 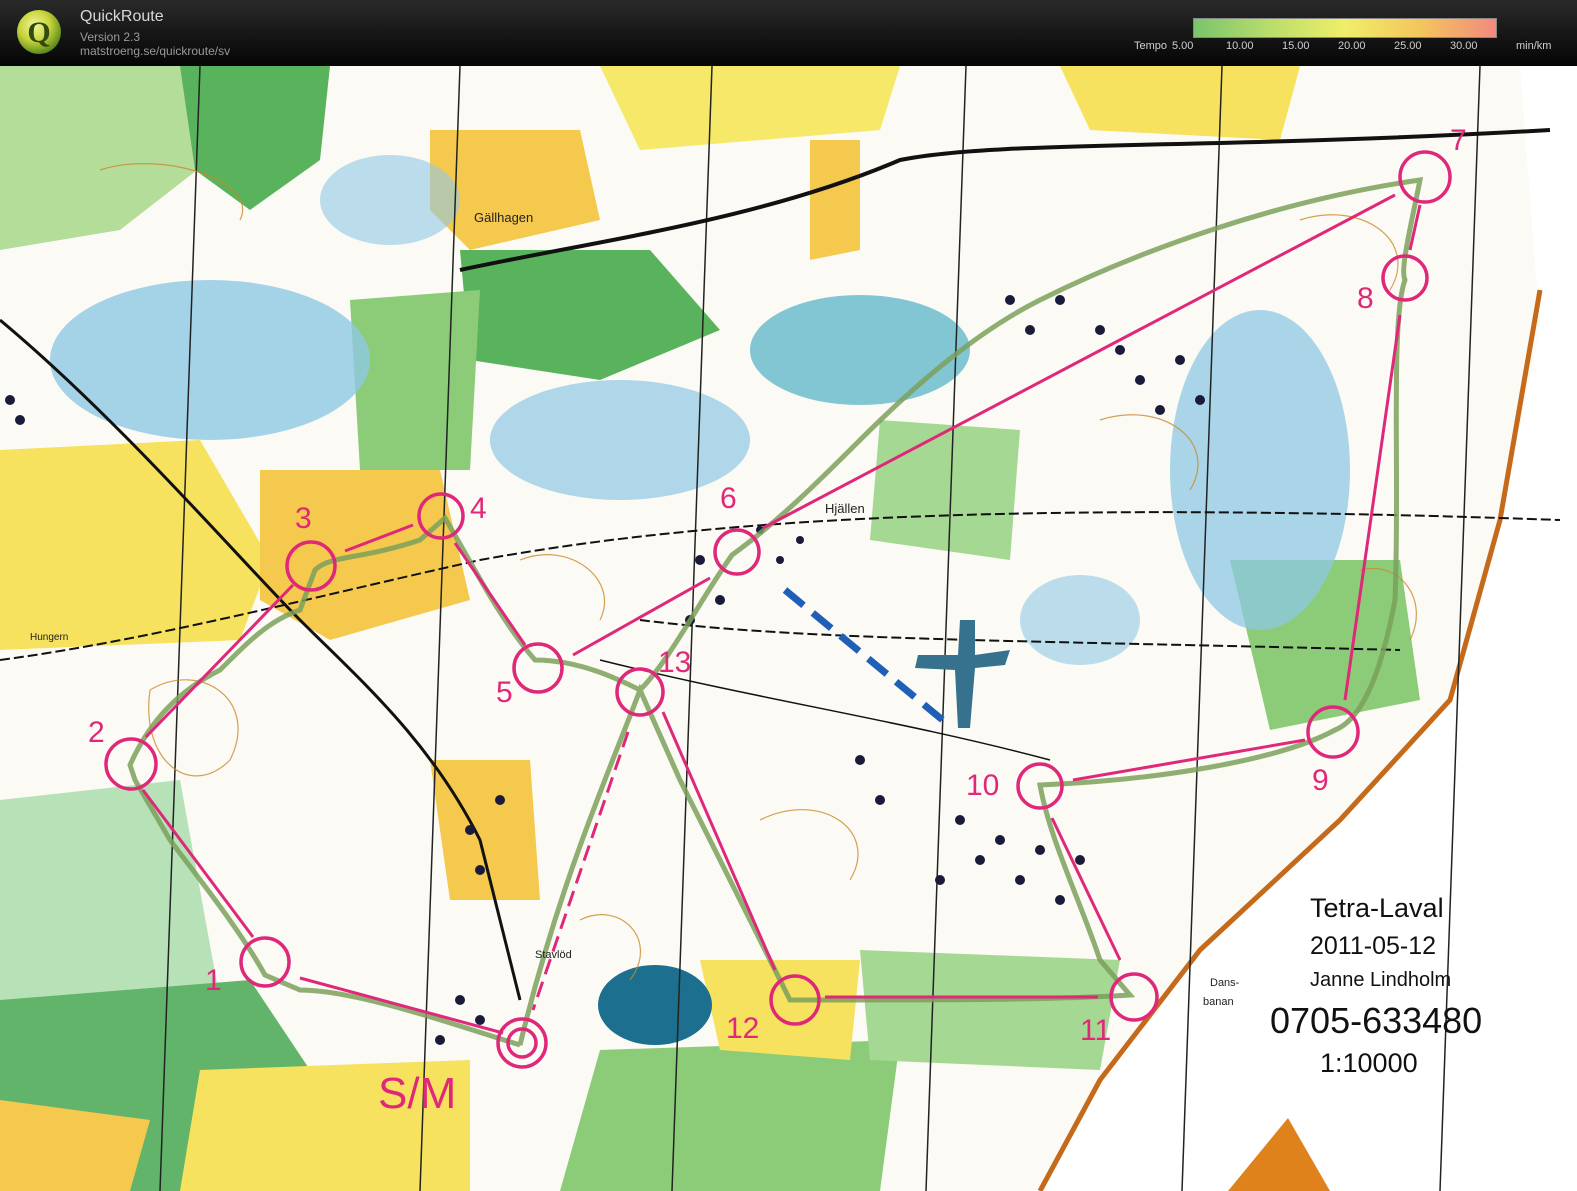 What do you see at coordinates (982, 785) in the screenshot?
I see `control-label-10: 10` at bounding box center [982, 785].